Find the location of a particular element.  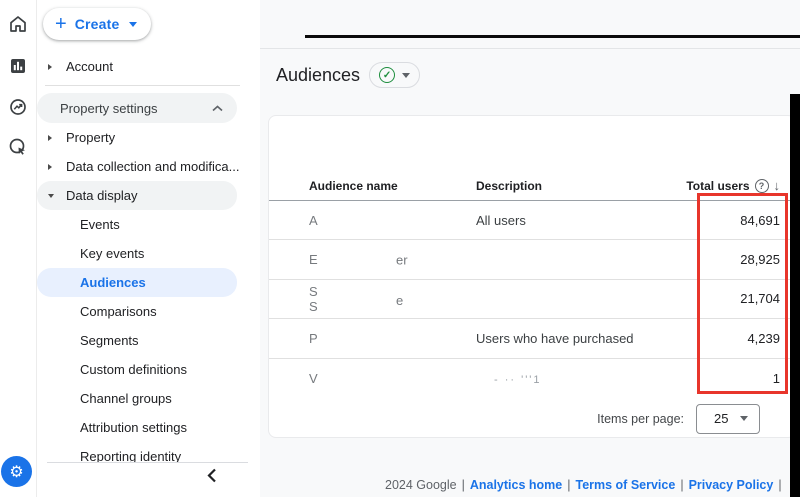

page-title: Audiences is located at coordinates (318, 74).